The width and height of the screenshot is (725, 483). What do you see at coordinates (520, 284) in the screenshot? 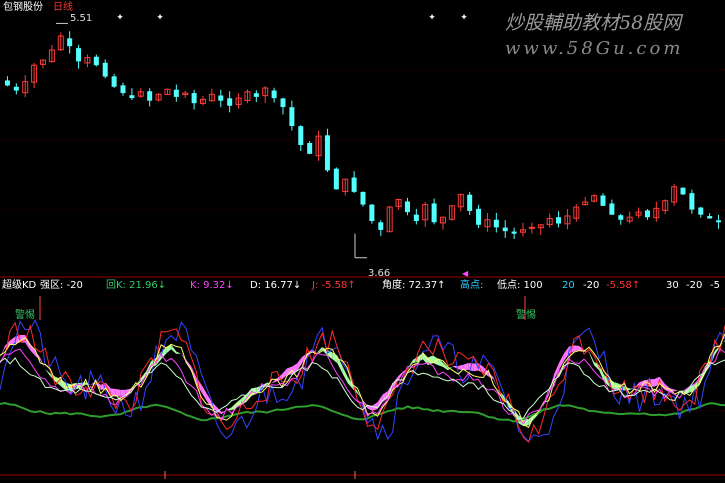
I see `legend-item: 低点: 100` at bounding box center [520, 284].